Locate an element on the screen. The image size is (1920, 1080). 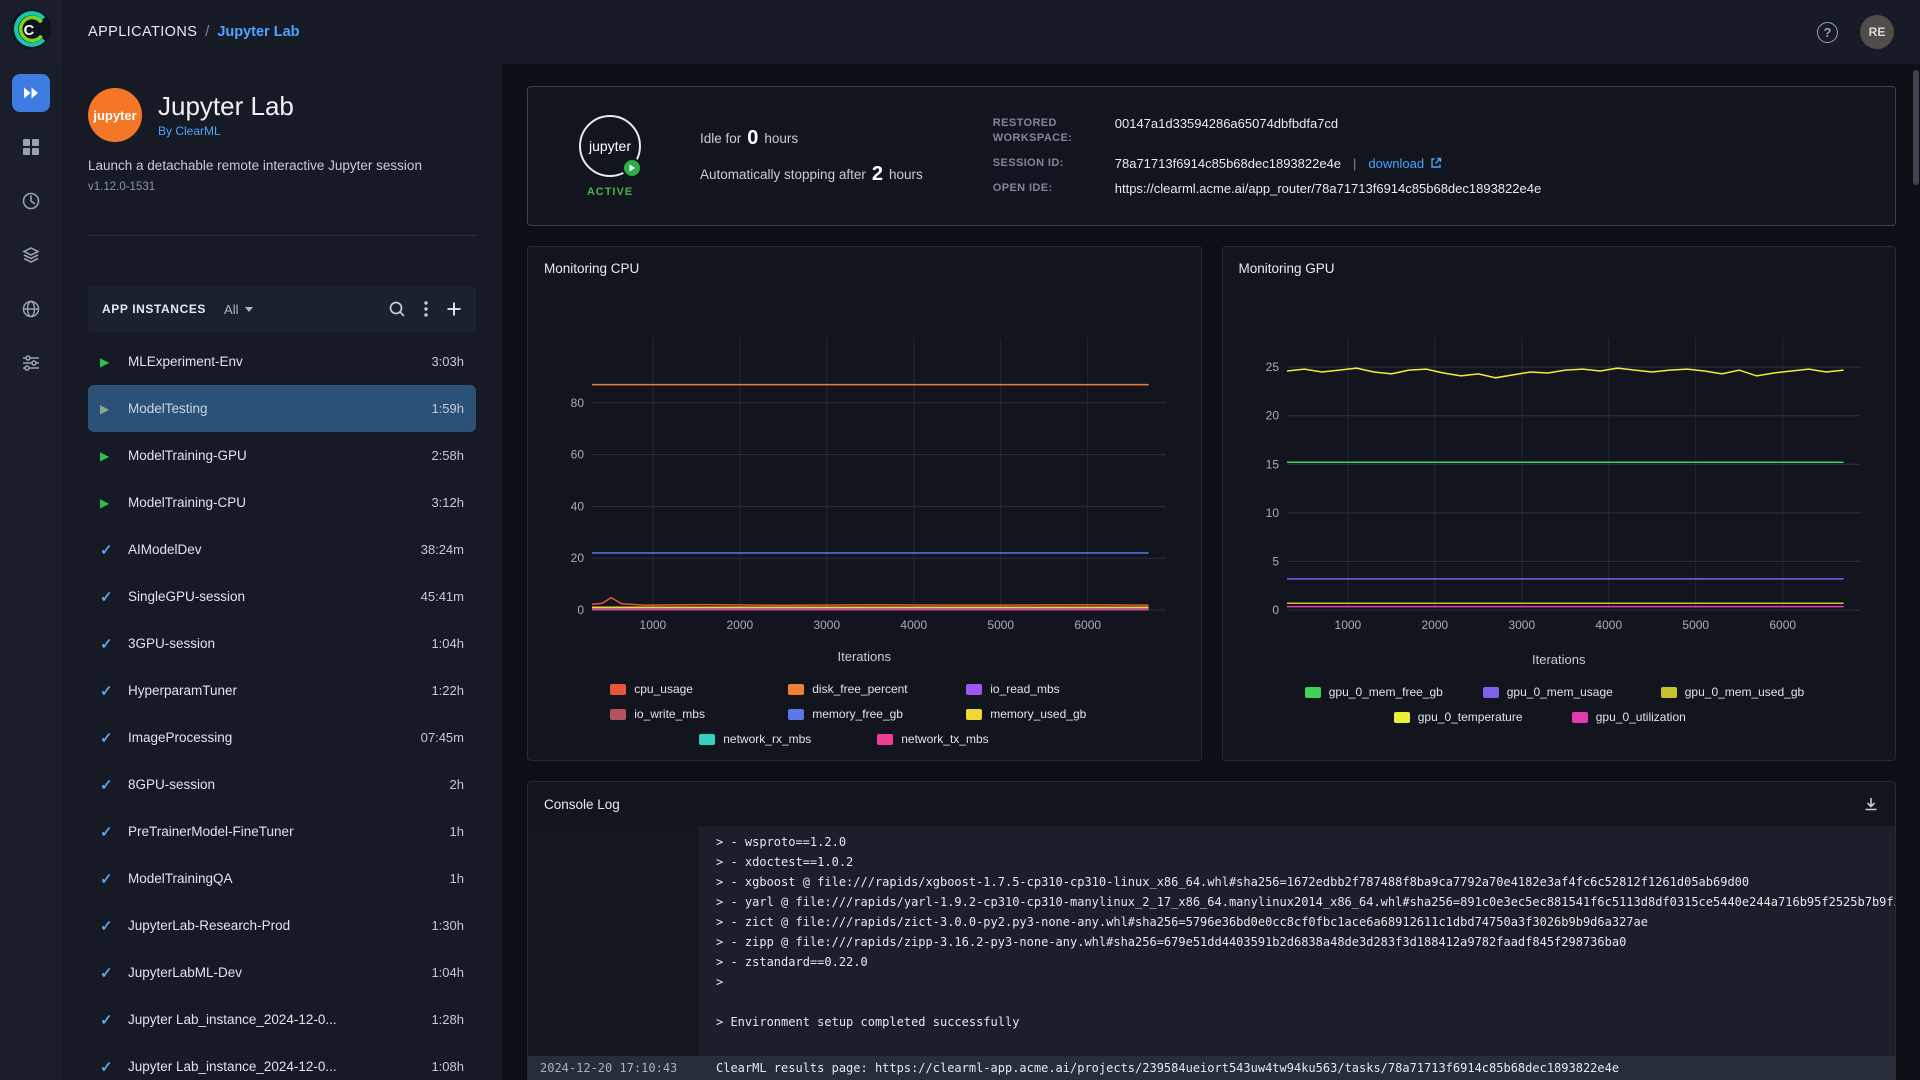
legend-item: gpu_0_utilization is located at coordinates (1647, 717).